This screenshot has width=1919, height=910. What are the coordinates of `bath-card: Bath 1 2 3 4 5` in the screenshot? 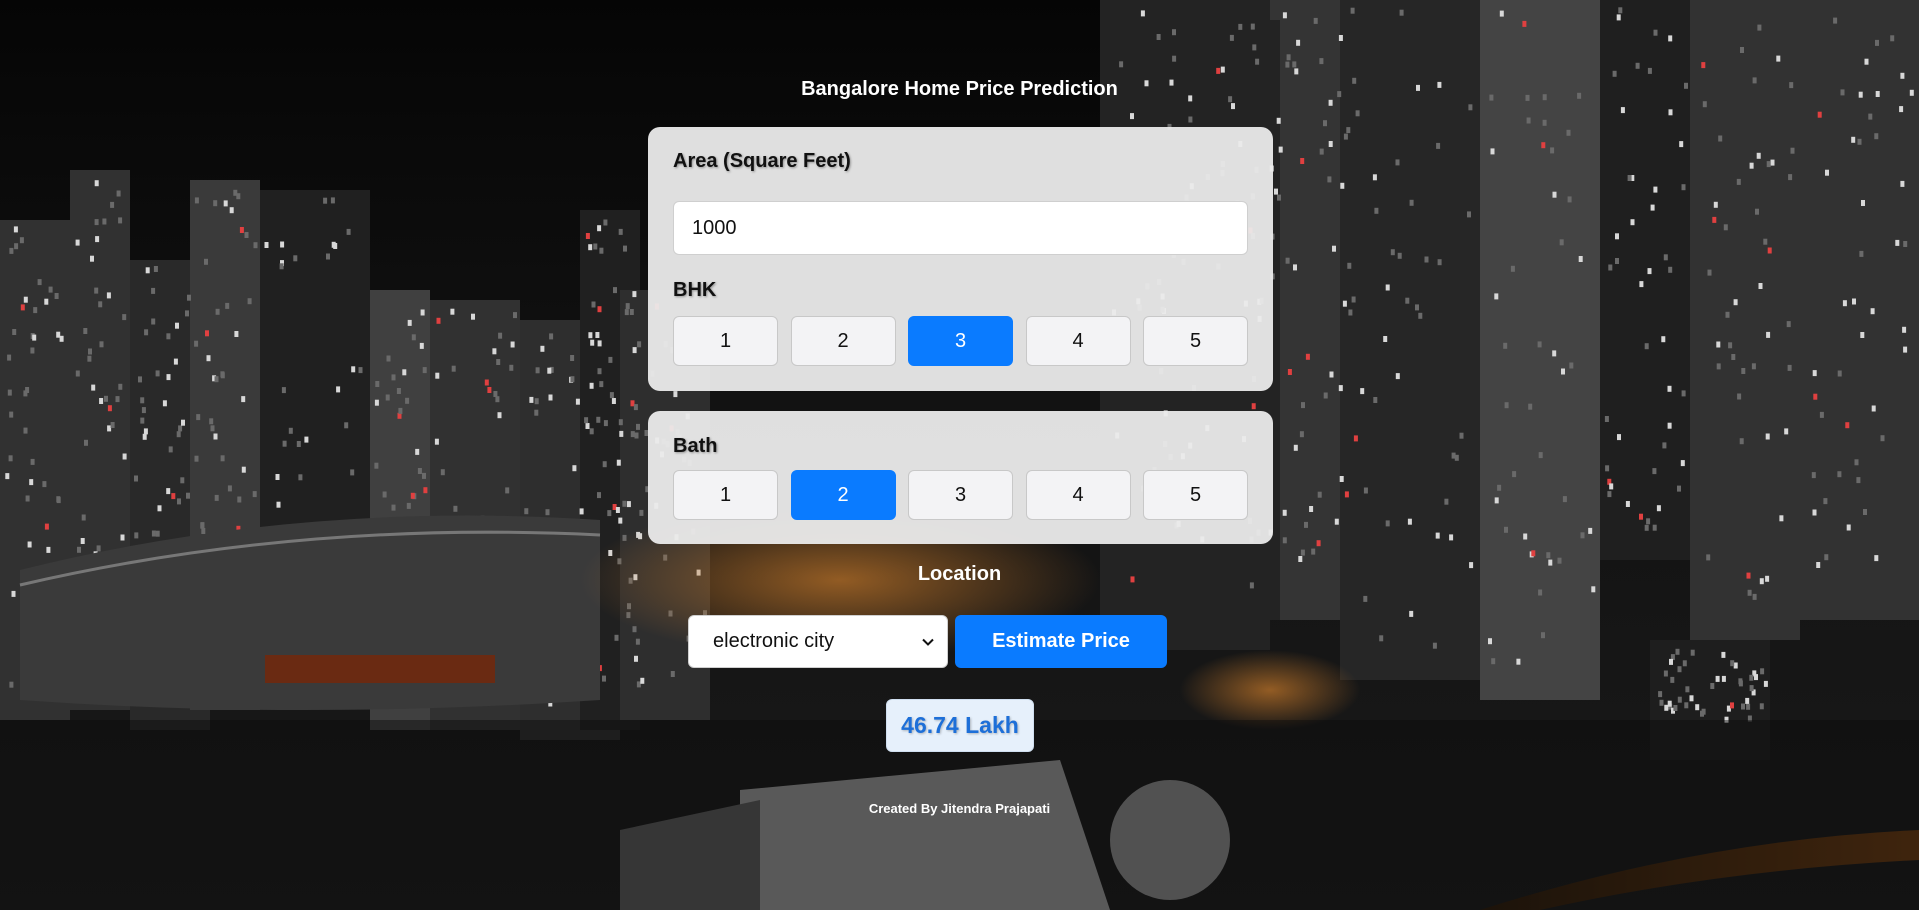 It's located at (960, 477).